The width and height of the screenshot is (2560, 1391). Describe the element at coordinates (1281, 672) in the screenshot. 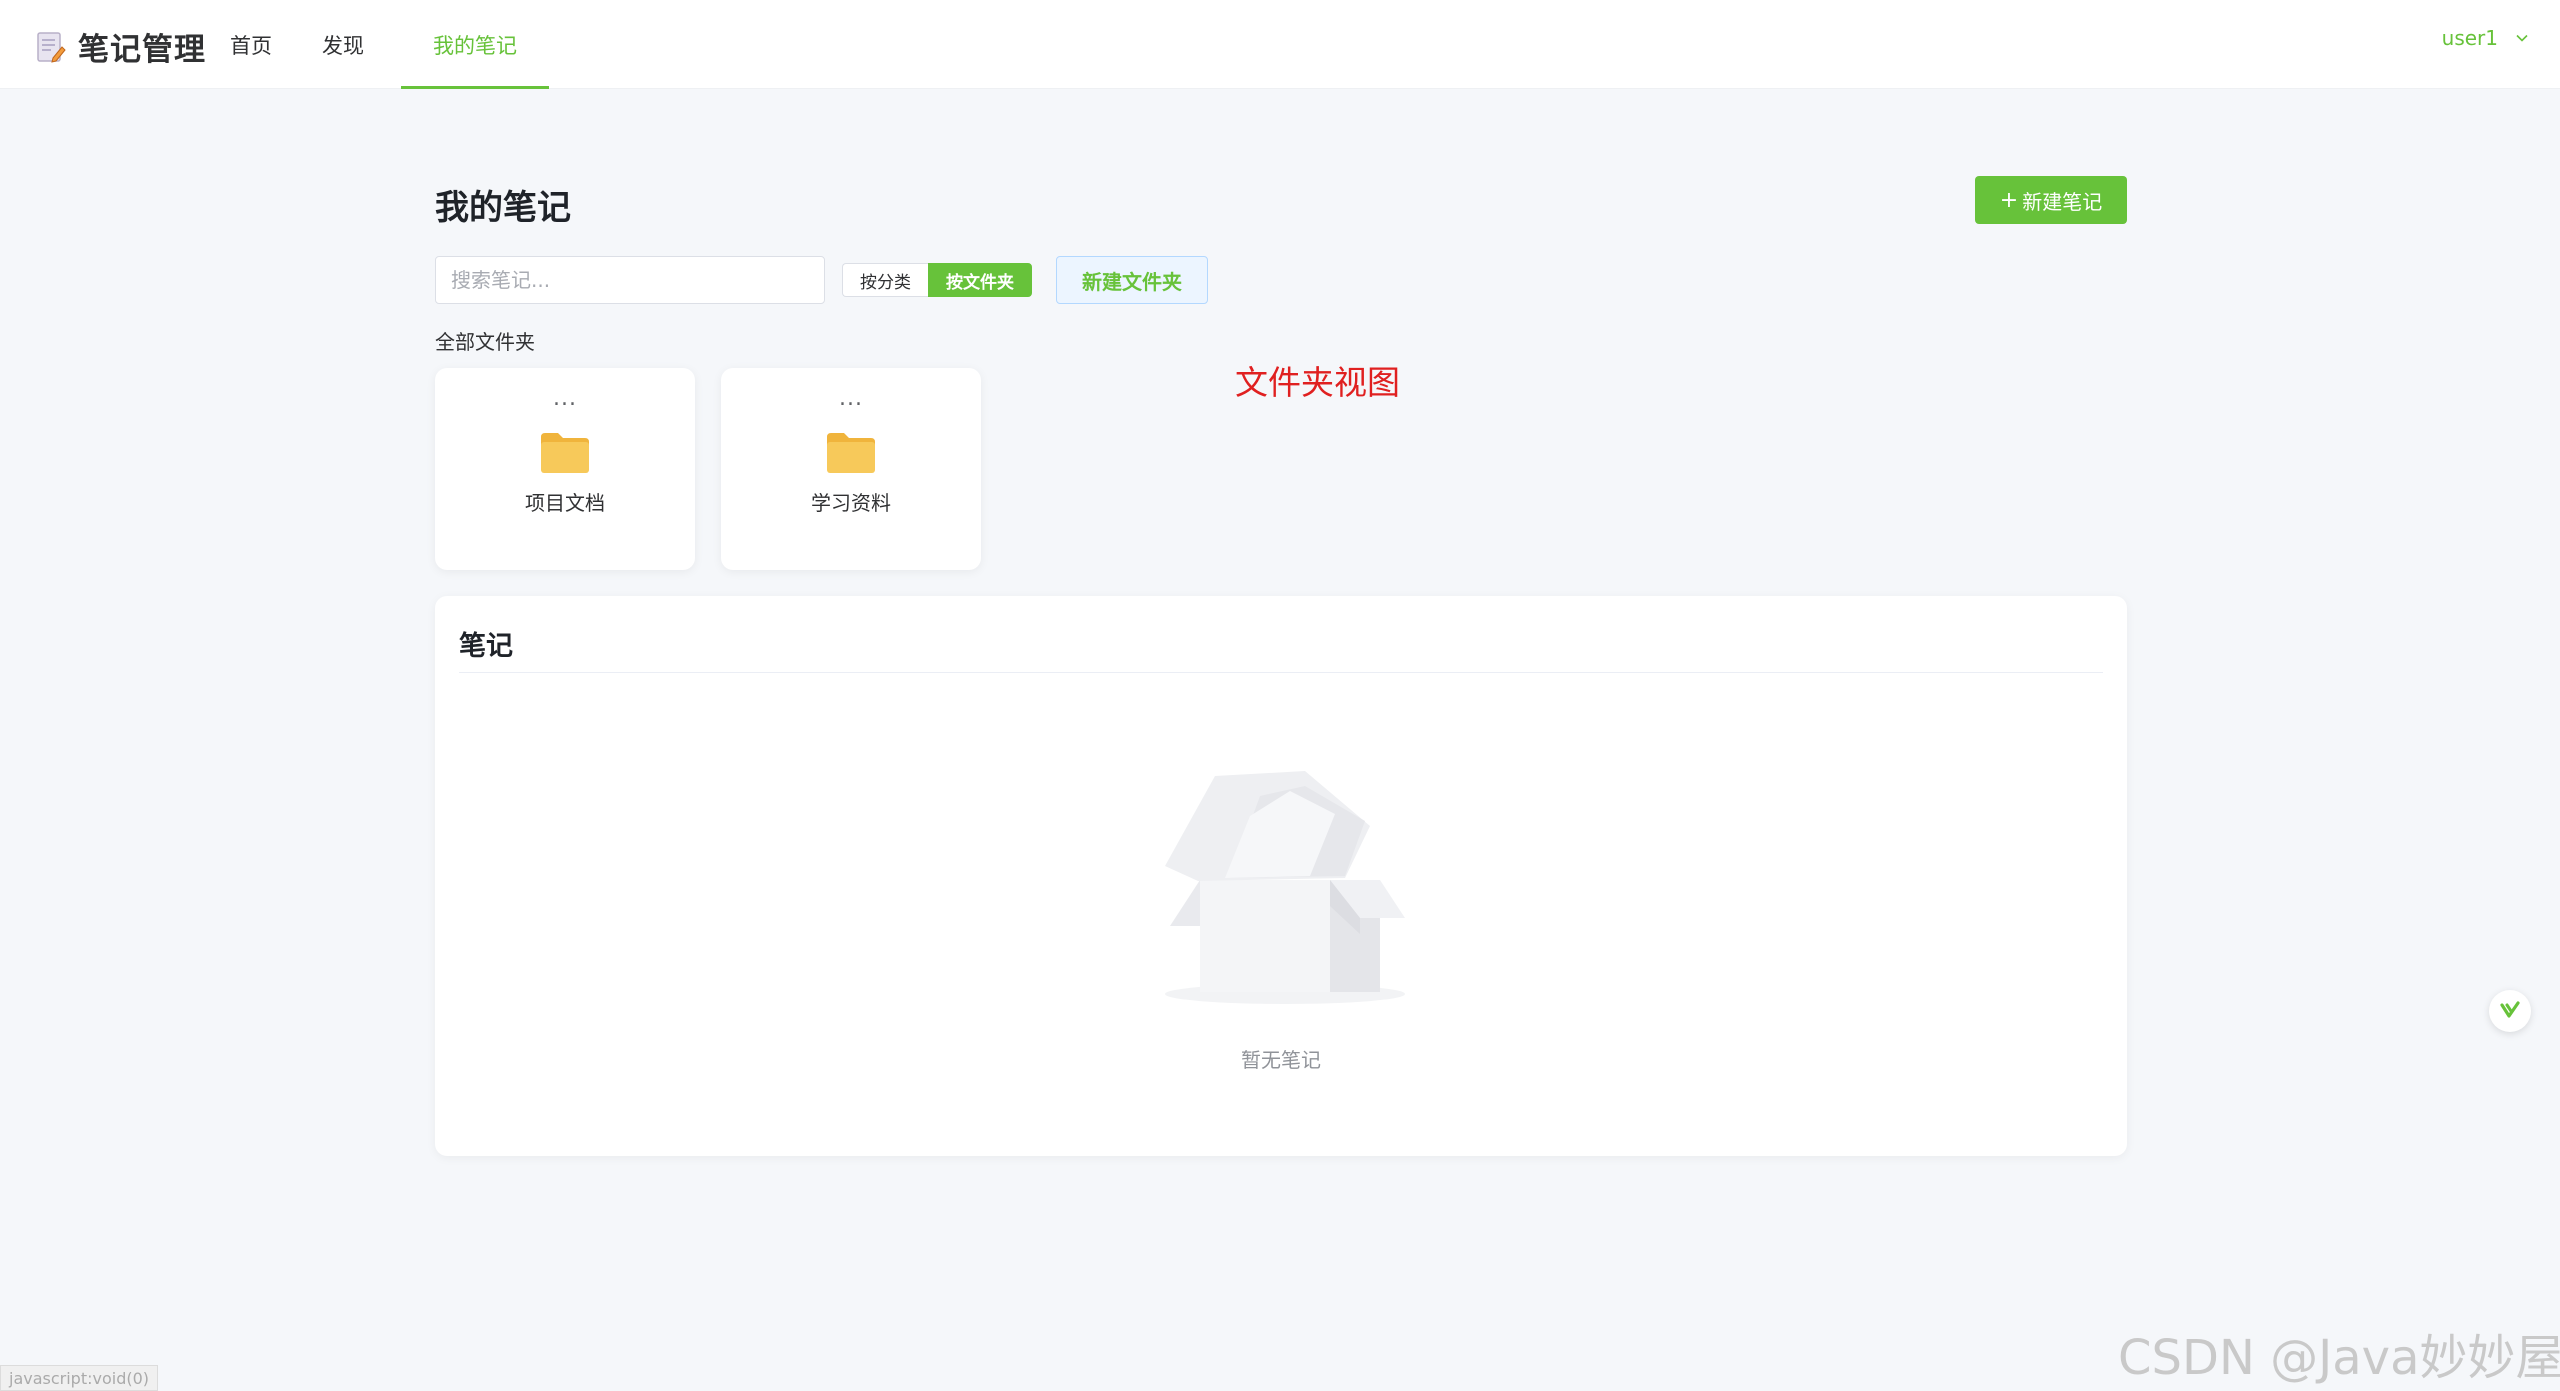

I see `divider` at that location.